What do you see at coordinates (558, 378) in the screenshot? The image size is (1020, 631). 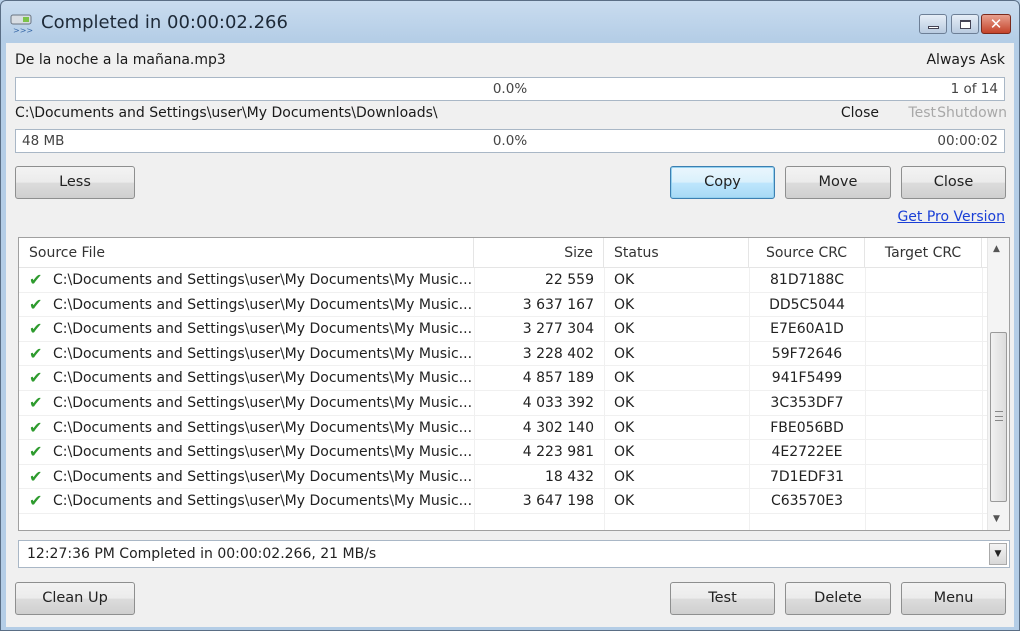 I see `cell-size: 4 857 189` at bounding box center [558, 378].